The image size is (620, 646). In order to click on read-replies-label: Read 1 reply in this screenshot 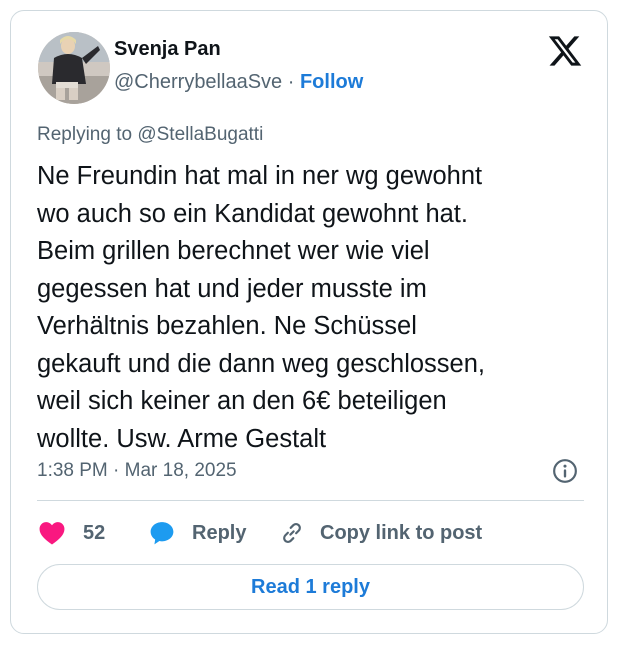, I will do `click(310, 586)`.